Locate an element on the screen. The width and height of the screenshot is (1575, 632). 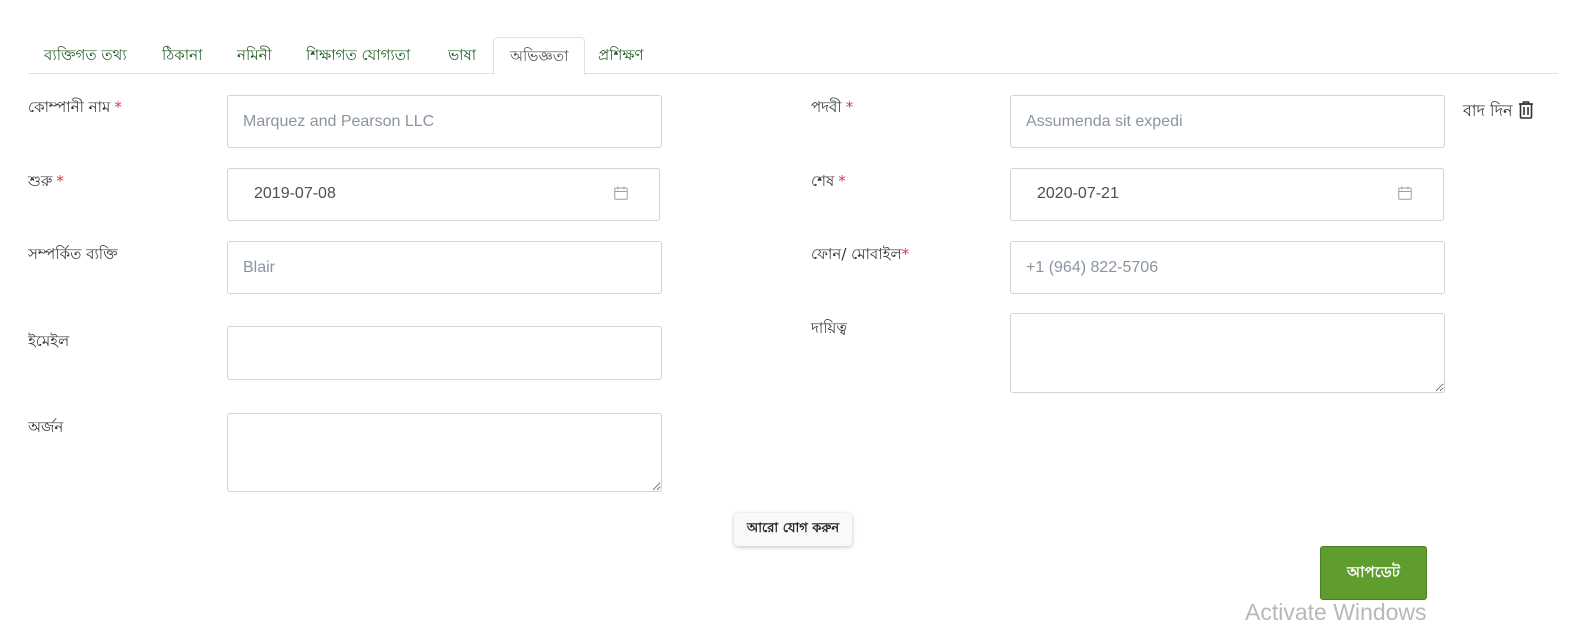
end-date-label: শেষ * is located at coordinates (828, 181).